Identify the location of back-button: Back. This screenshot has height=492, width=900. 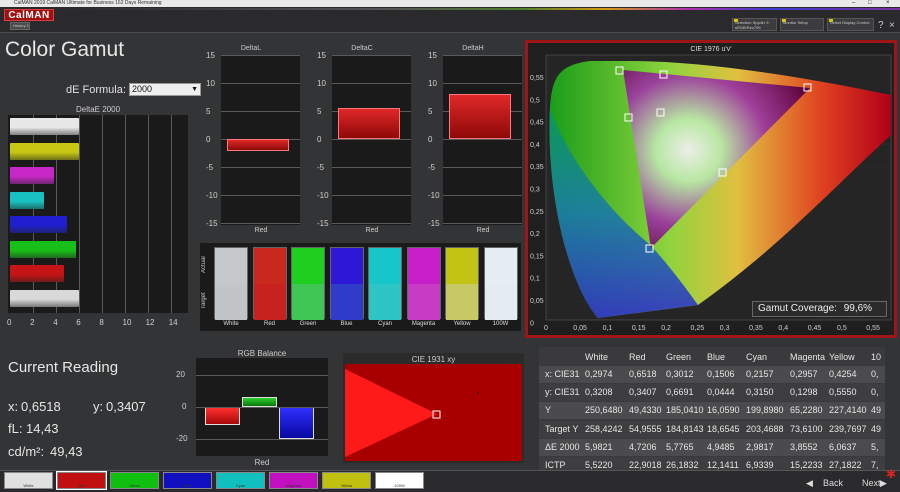
(833, 483).